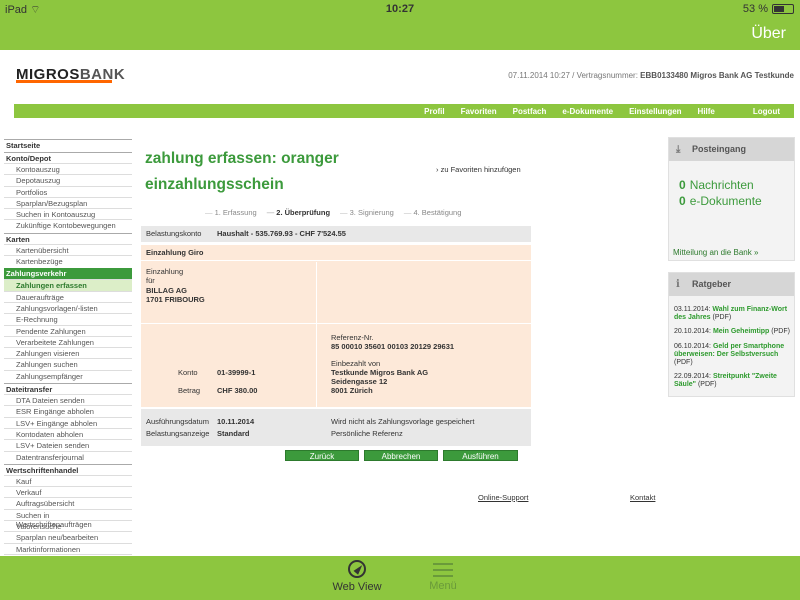  I want to click on menu-profil: Profil, so click(434, 111).